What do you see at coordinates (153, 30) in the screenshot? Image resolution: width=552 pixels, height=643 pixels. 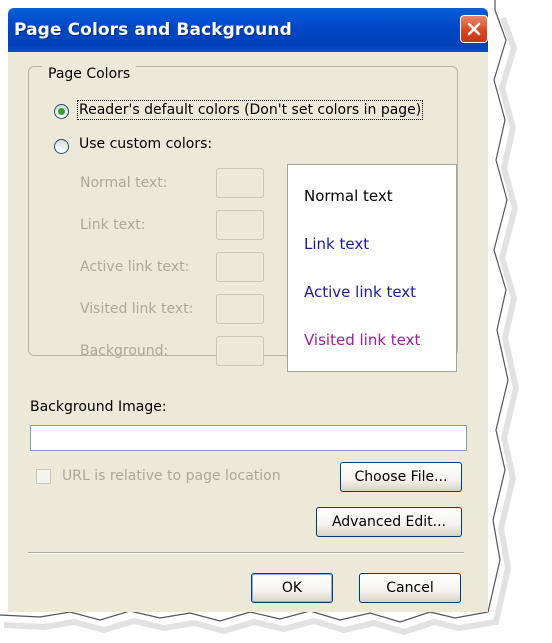 I see `window-title: Page Colors and Background` at bounding box center [153, 30].